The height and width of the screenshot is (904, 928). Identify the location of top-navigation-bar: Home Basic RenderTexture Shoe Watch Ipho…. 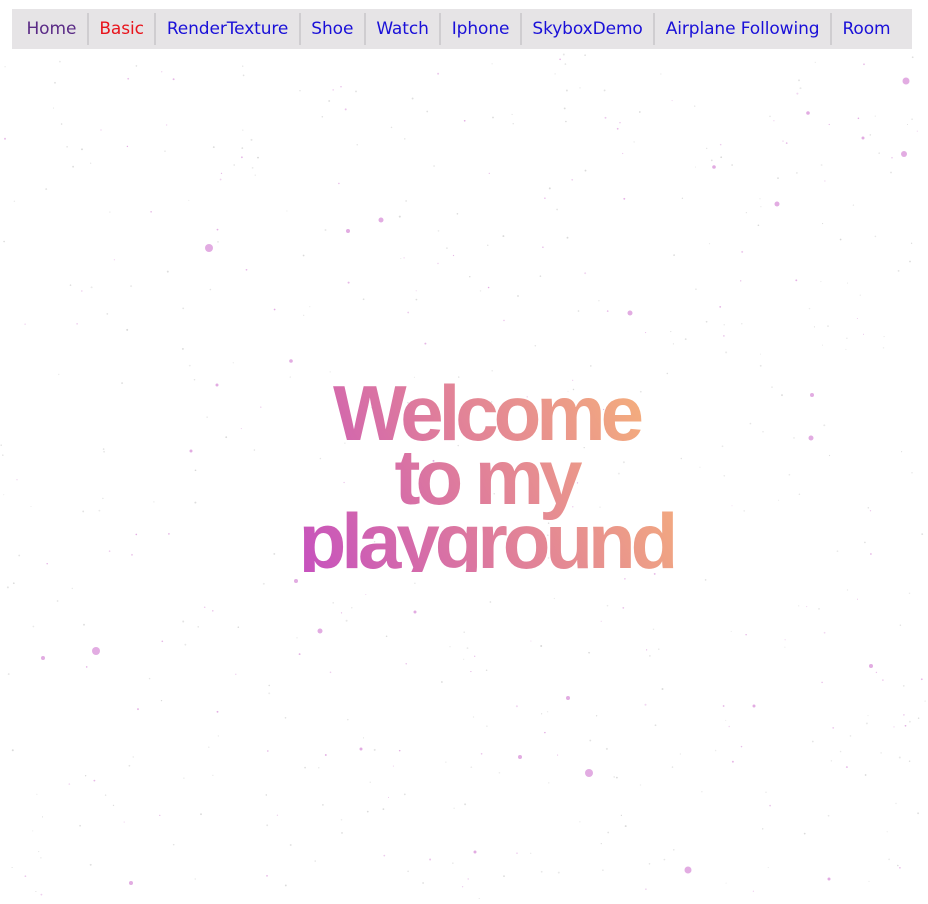
(462, 29).